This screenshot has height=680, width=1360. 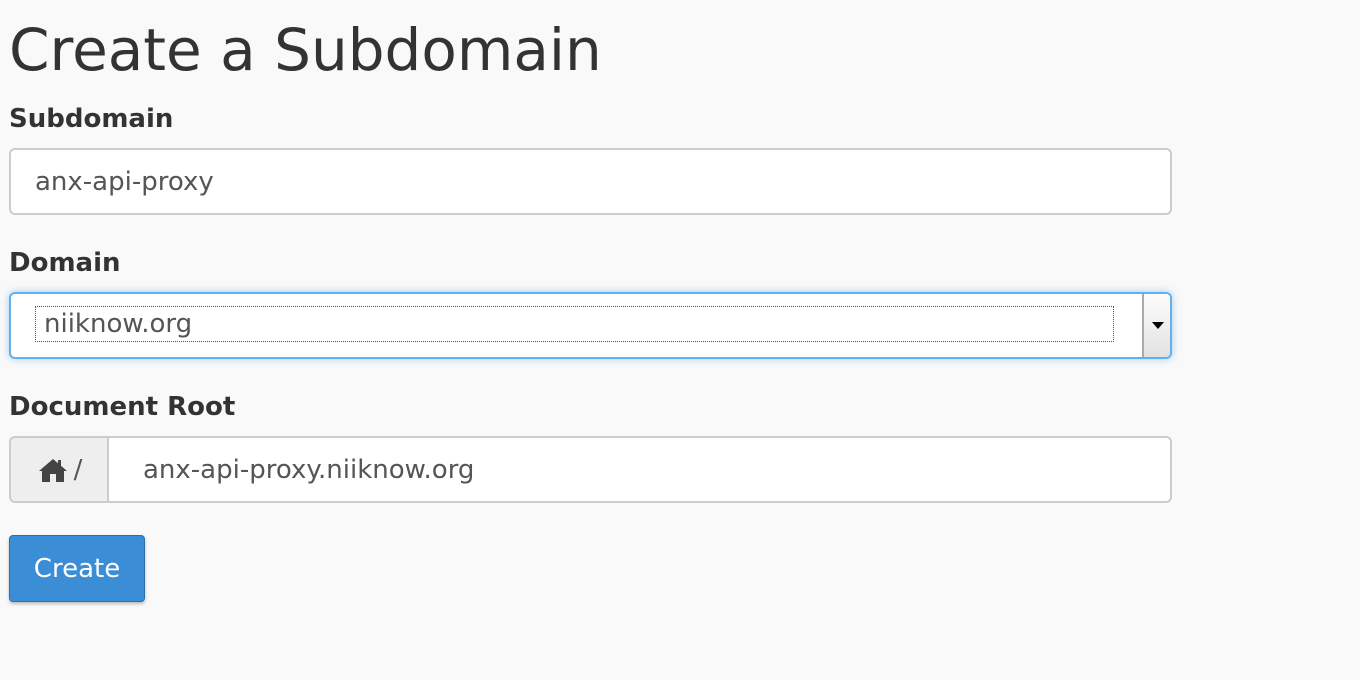 I want to click on document-root-input, so click(x=639, y=469).